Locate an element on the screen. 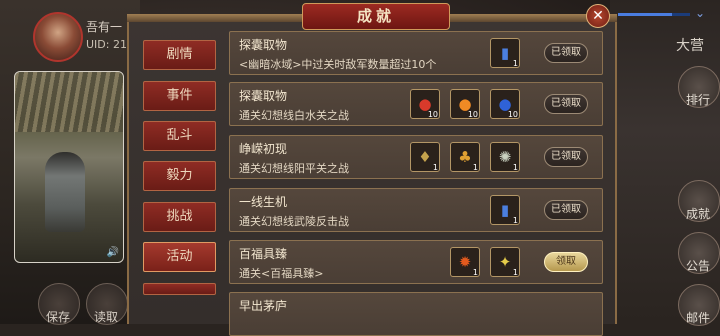  reward-item: ✹ 1 is located at coordinates (465, 262).